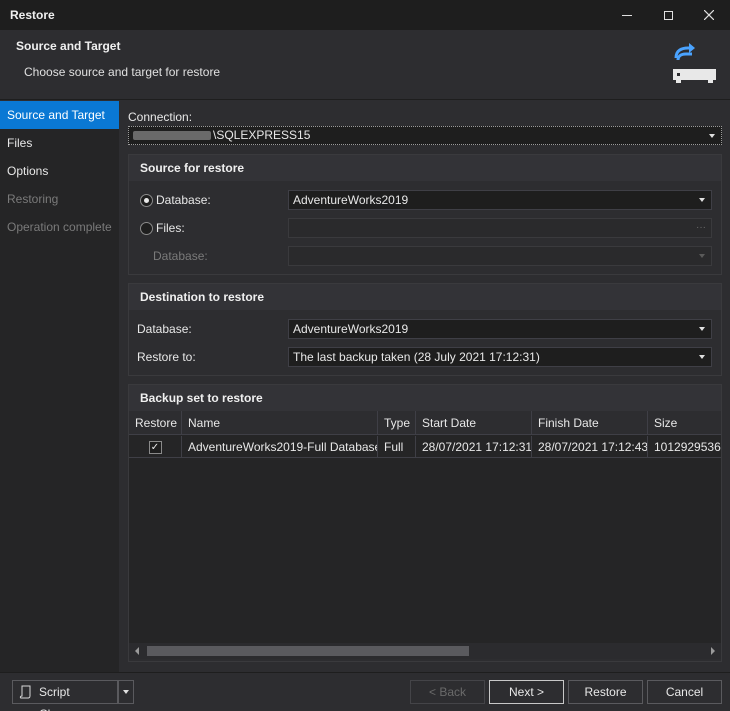 The width and height of the screenshot is (730, 711). Describe the element at coordinates (474, 423) in the screenshot. I see `column-header-start-date: Start Date` at that location.